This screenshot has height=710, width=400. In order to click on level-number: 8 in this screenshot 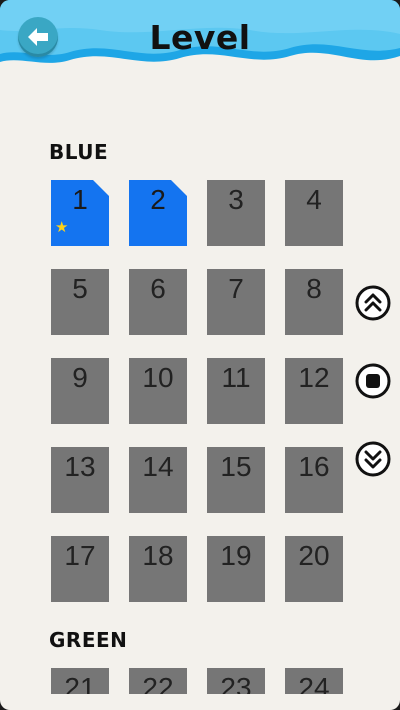, I will do `click(314, 288)`.